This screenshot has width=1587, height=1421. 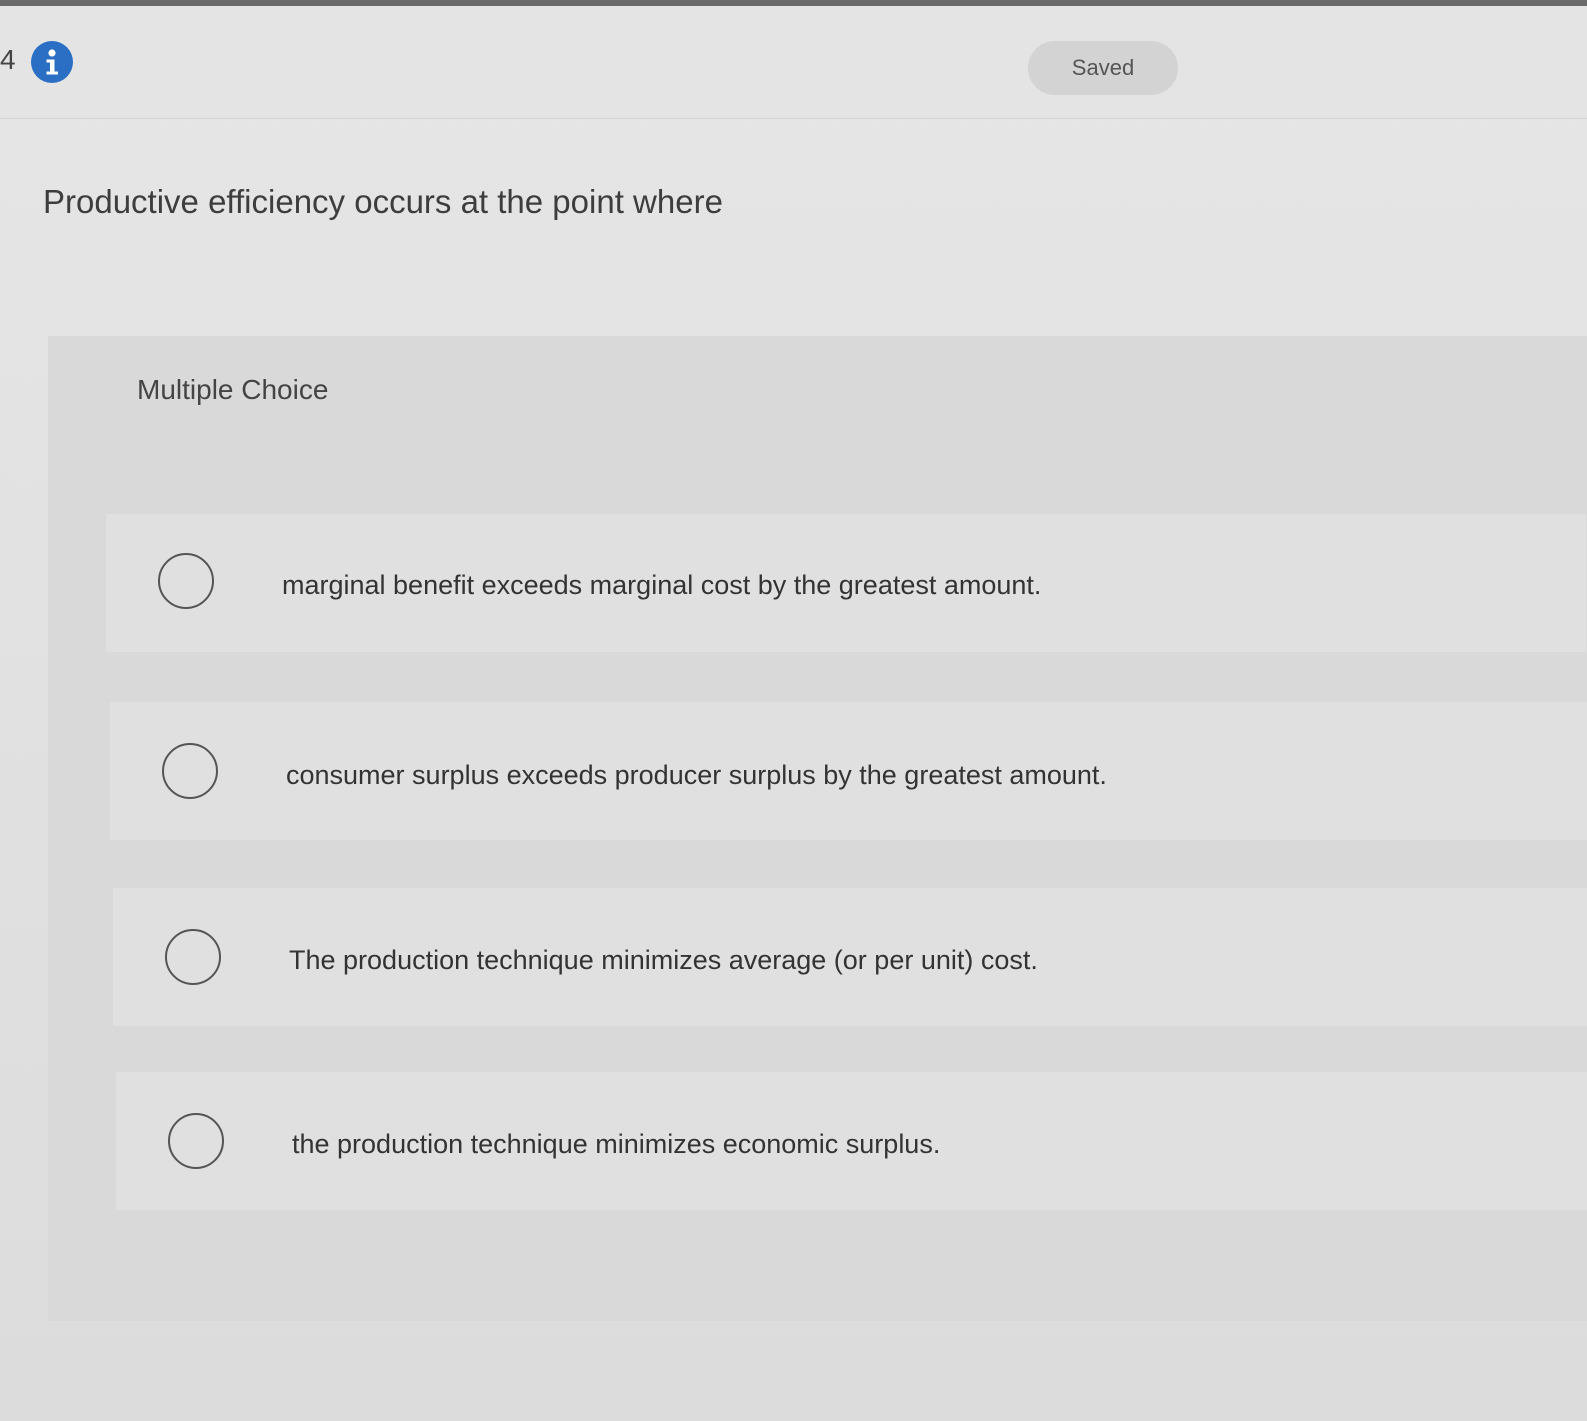 What do you see at coordinates (8, 59) in the screenshot?
I see `question-number: 4` at bounding box center [8, 59].